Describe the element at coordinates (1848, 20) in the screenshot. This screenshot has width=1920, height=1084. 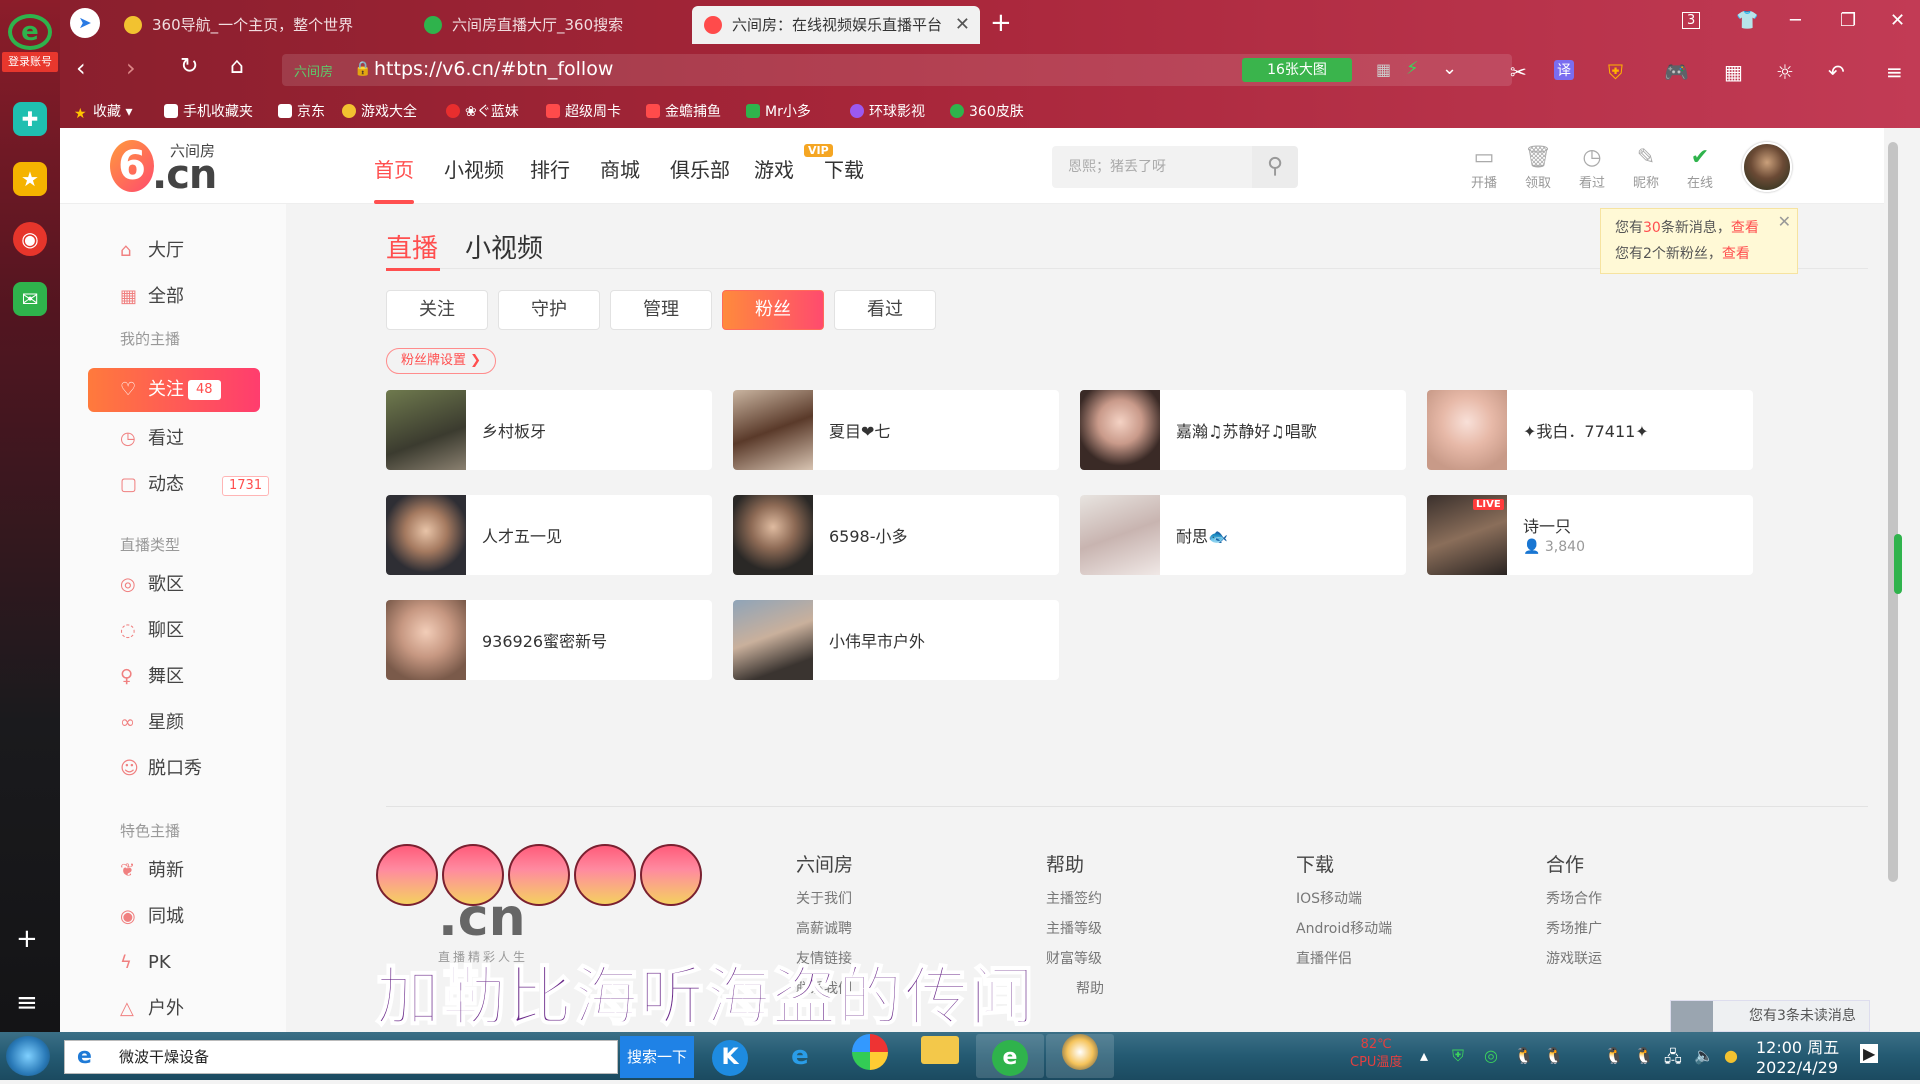
I see `maximize-icon: ❐` at that location.